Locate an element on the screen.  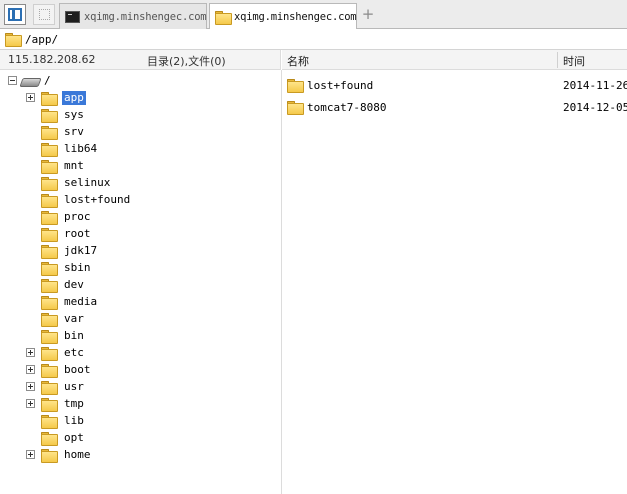
tree-item-label: sbin is located at coordinates (77, 267).